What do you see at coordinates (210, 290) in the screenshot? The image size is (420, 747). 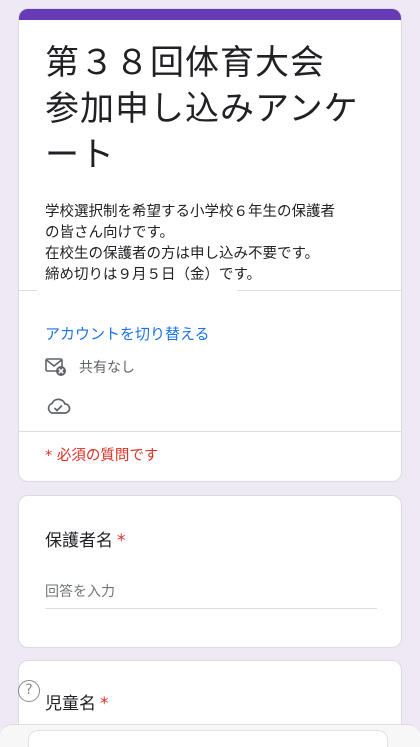 I see `header-divider` at bounding box center [210, 290].